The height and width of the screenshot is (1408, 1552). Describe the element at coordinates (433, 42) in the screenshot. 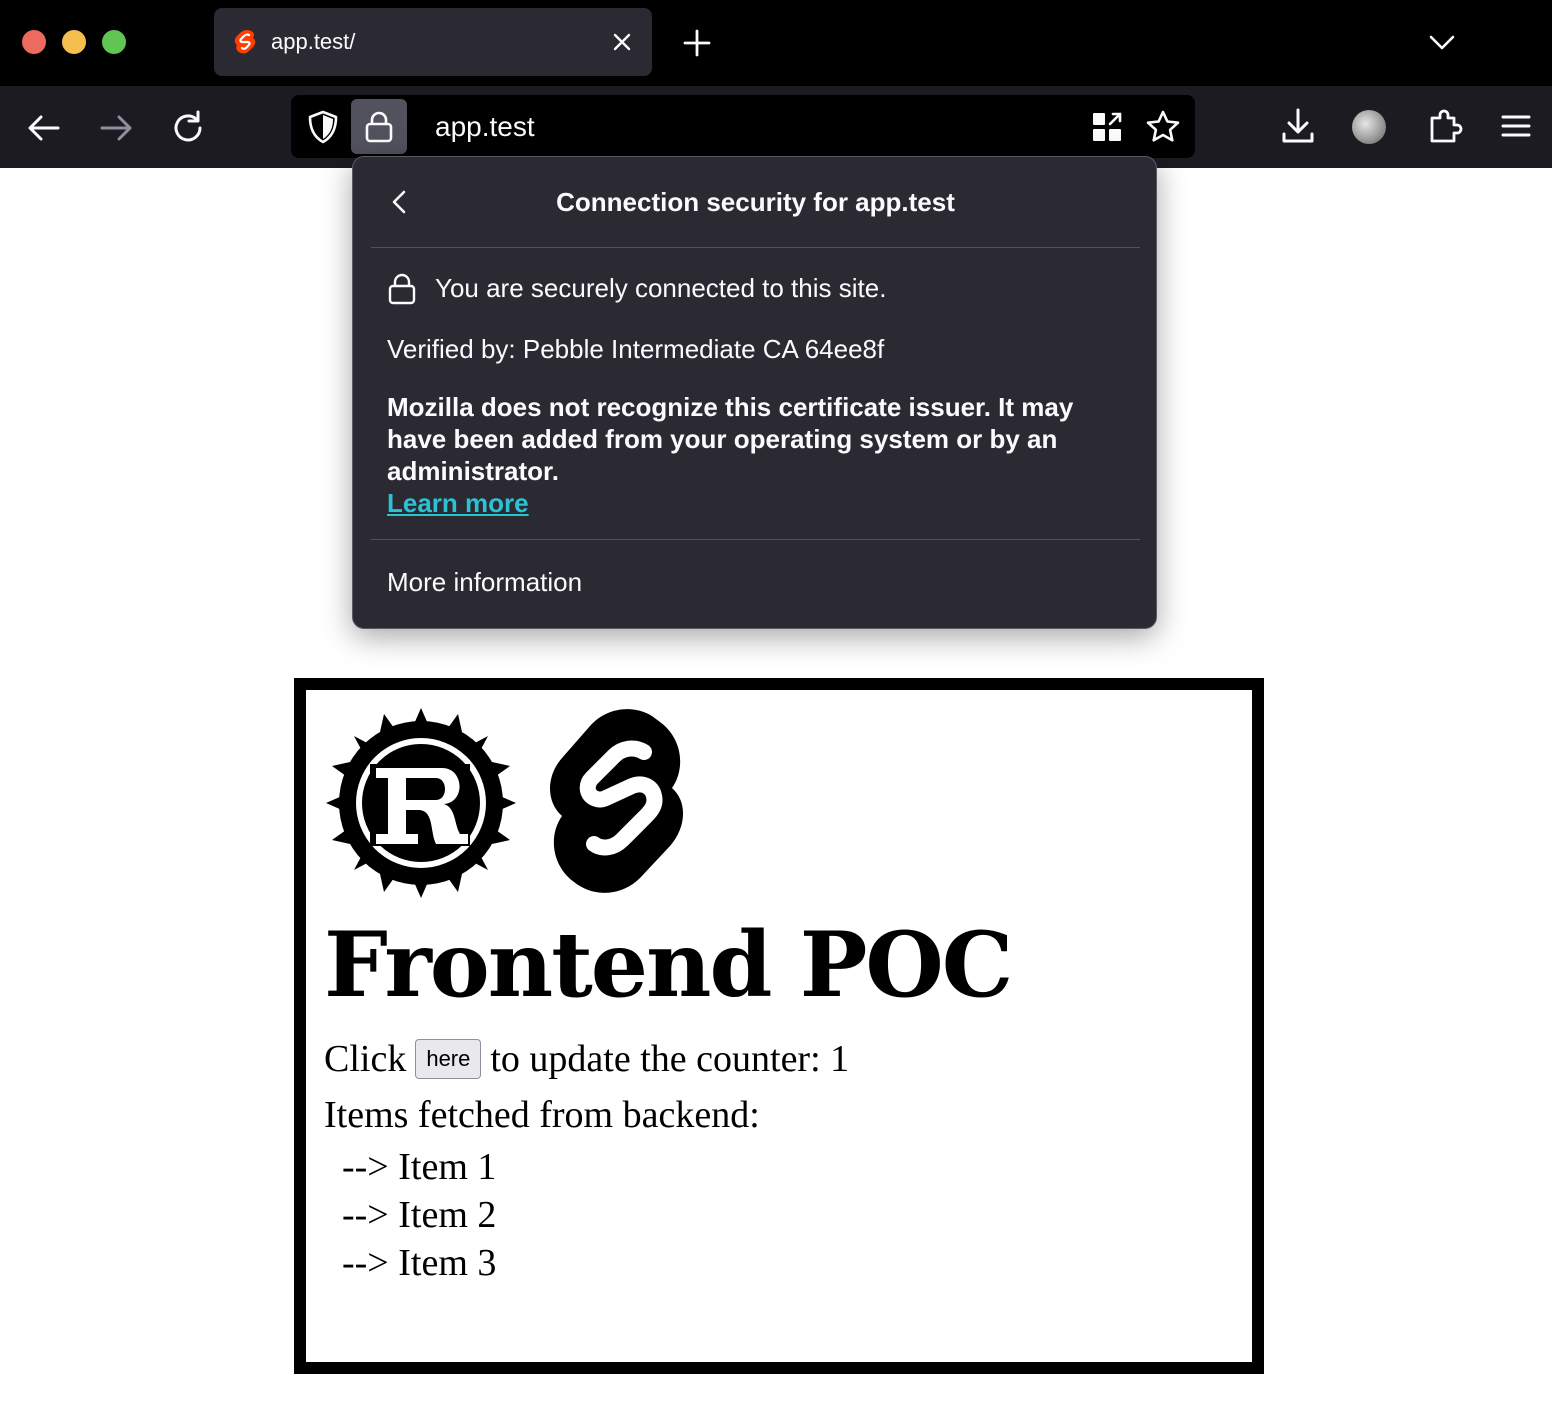

I see `tab-app-test: app.test/` at that location.